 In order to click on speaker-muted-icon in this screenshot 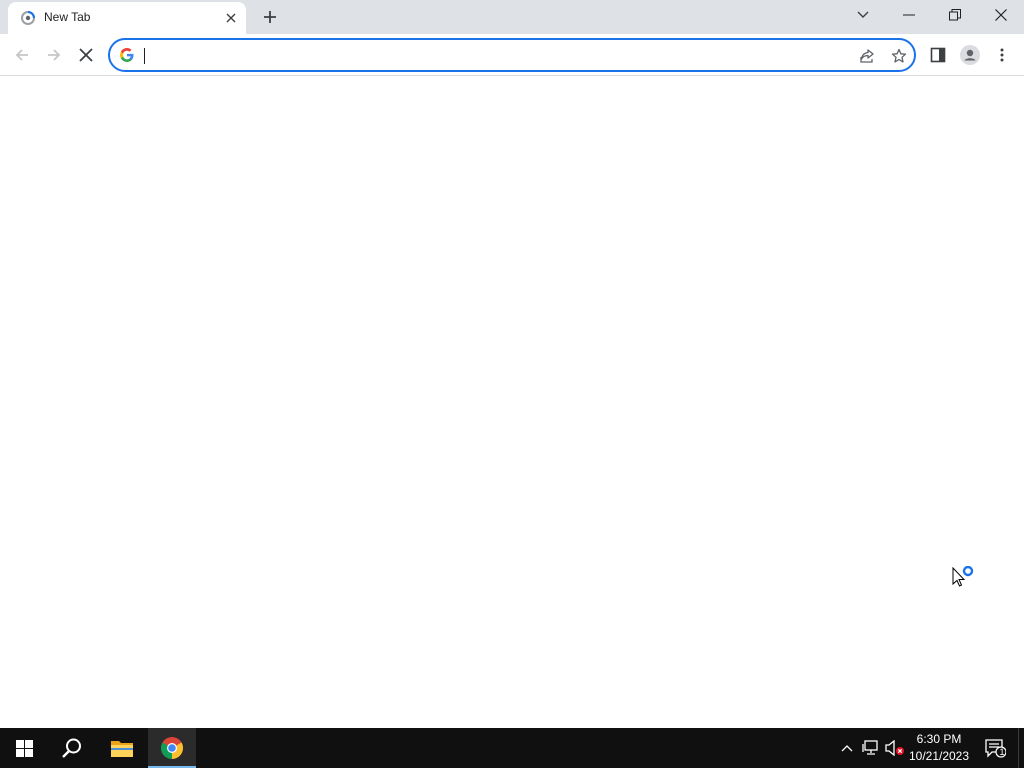, I will do `click(895, 748)`.